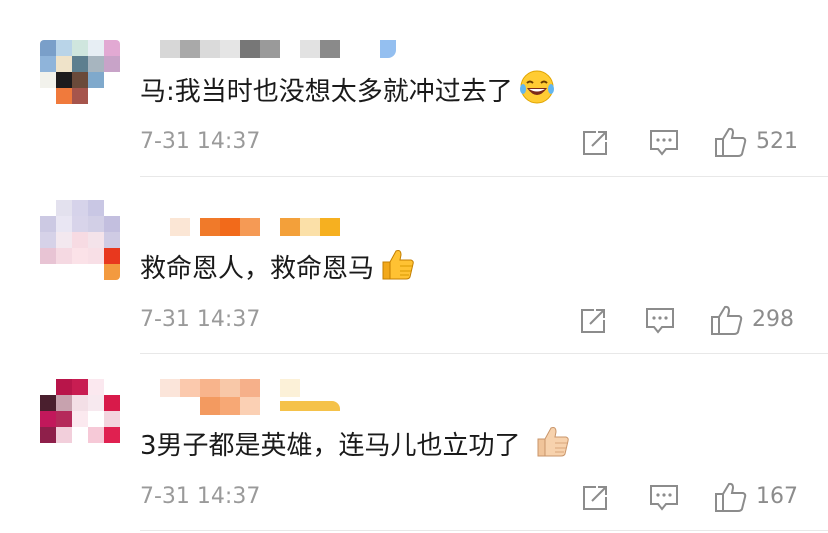  Describe the element at coordinates (777, 496) in the screenshot. I see `like-count: 167` at that location.